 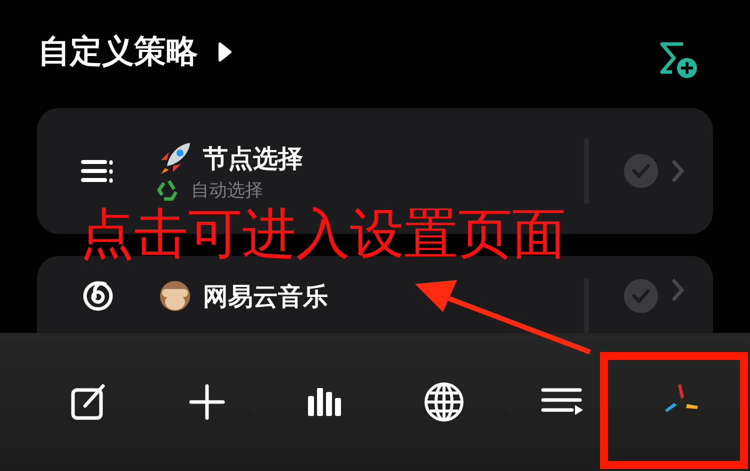 I want to click on policy-subtitle: 自动选择, so click(x=227, y=190).